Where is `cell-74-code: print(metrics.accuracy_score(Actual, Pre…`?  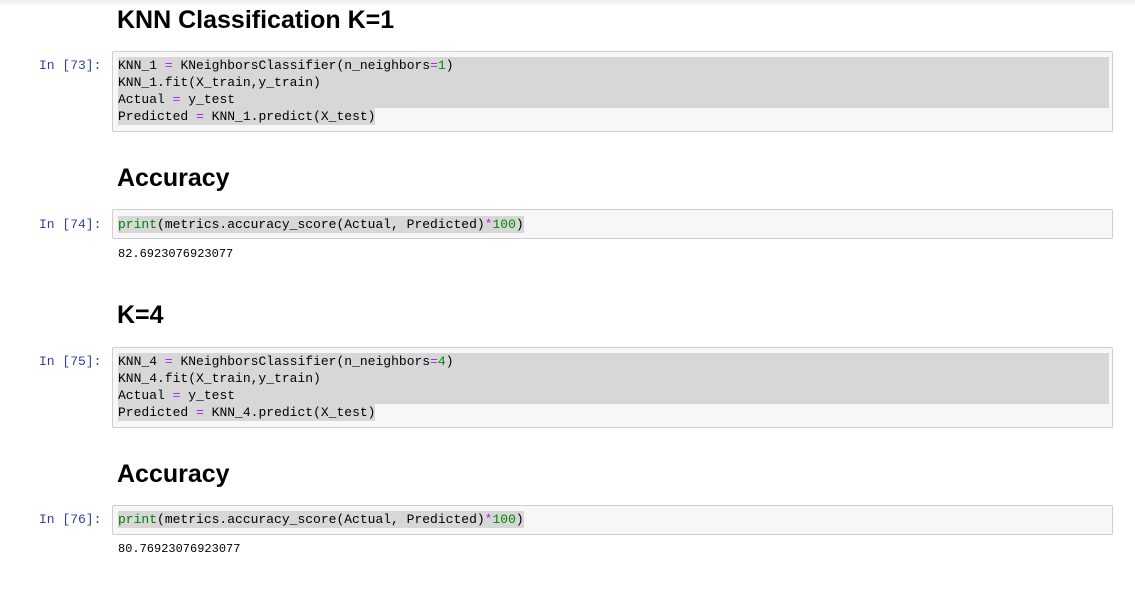 cell-74-code: print(metrics.accuracy_score(Actual, Pre… is located at coordinates (321, 224).